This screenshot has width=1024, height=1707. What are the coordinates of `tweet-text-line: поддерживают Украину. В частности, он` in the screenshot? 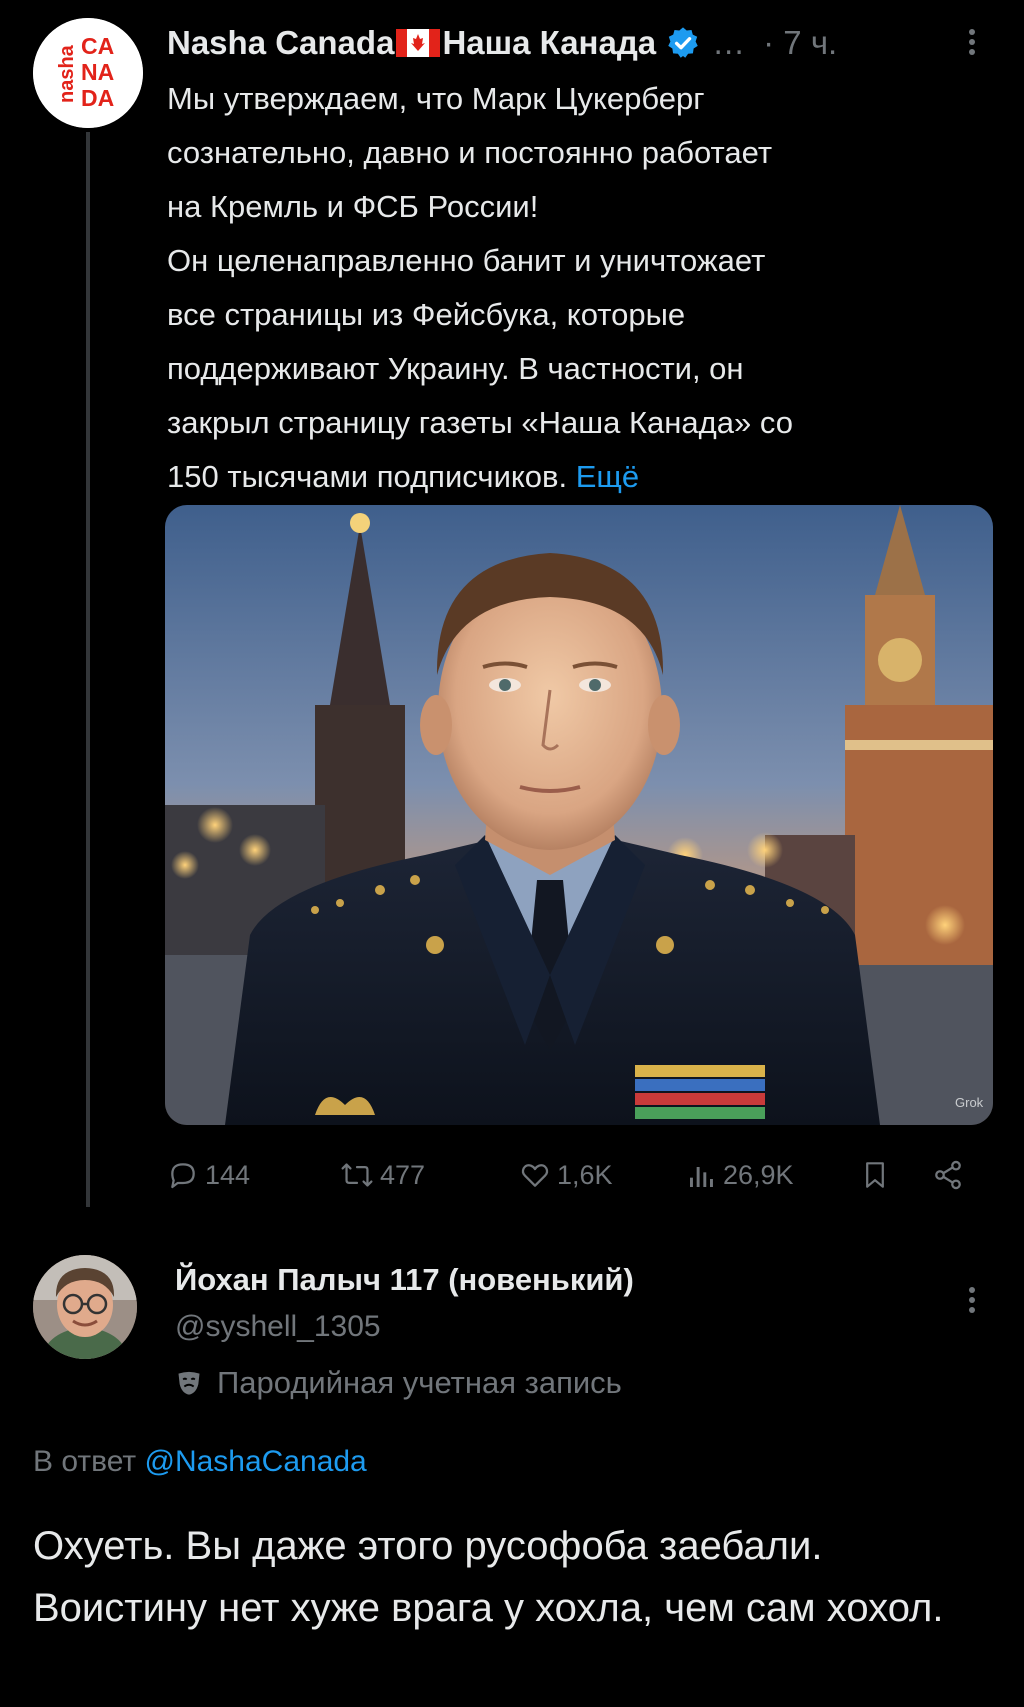 It's located at (455, 368).